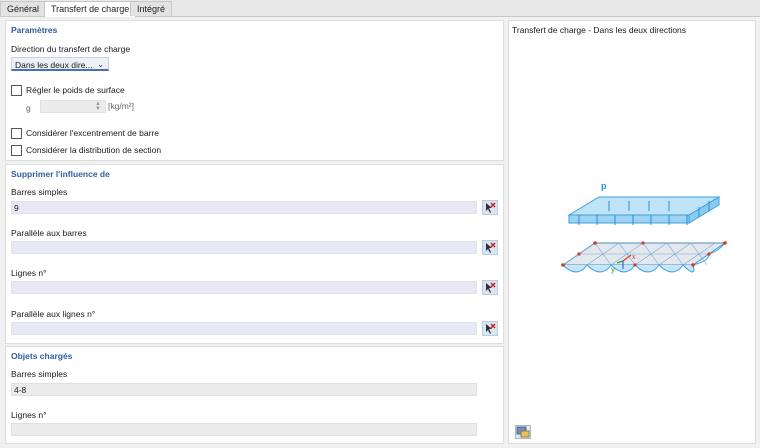 This screenshot has height=448, width=760. I want to click on supprimer-barres-simples-input: 9, so click(244, 207).